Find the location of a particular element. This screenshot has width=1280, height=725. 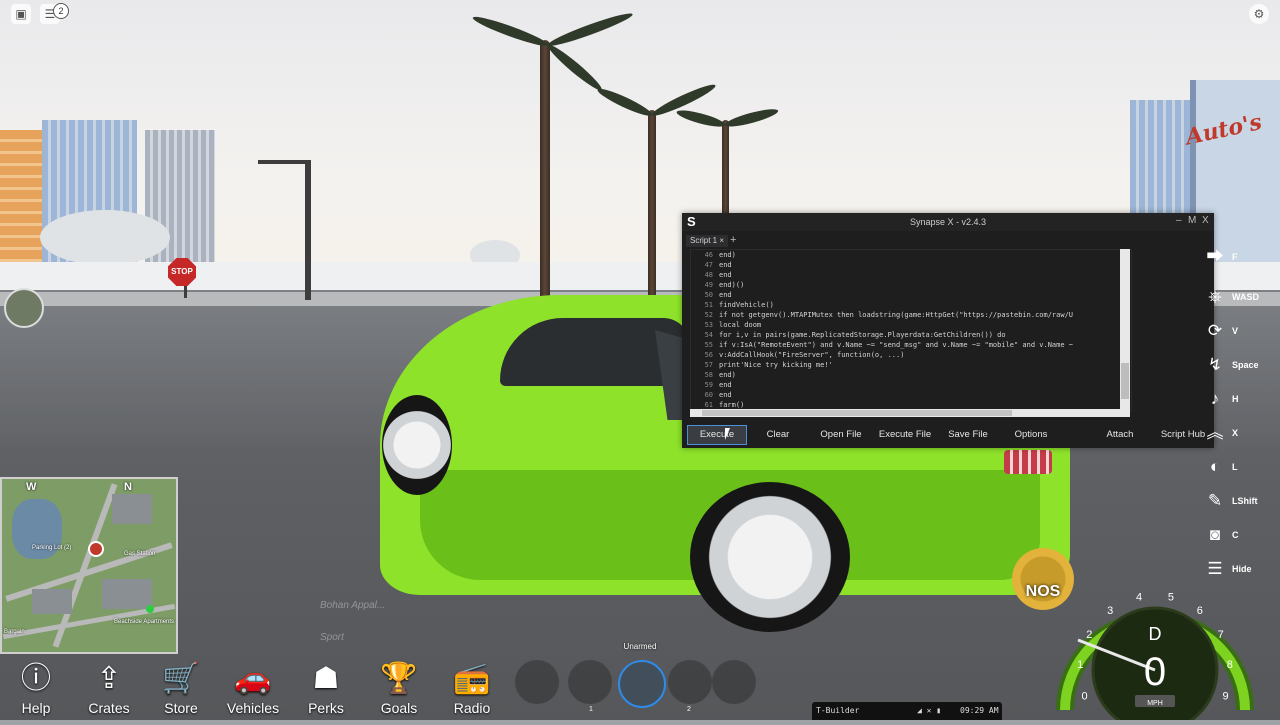

keybind-key: V is located at coordinates (1235, 331).